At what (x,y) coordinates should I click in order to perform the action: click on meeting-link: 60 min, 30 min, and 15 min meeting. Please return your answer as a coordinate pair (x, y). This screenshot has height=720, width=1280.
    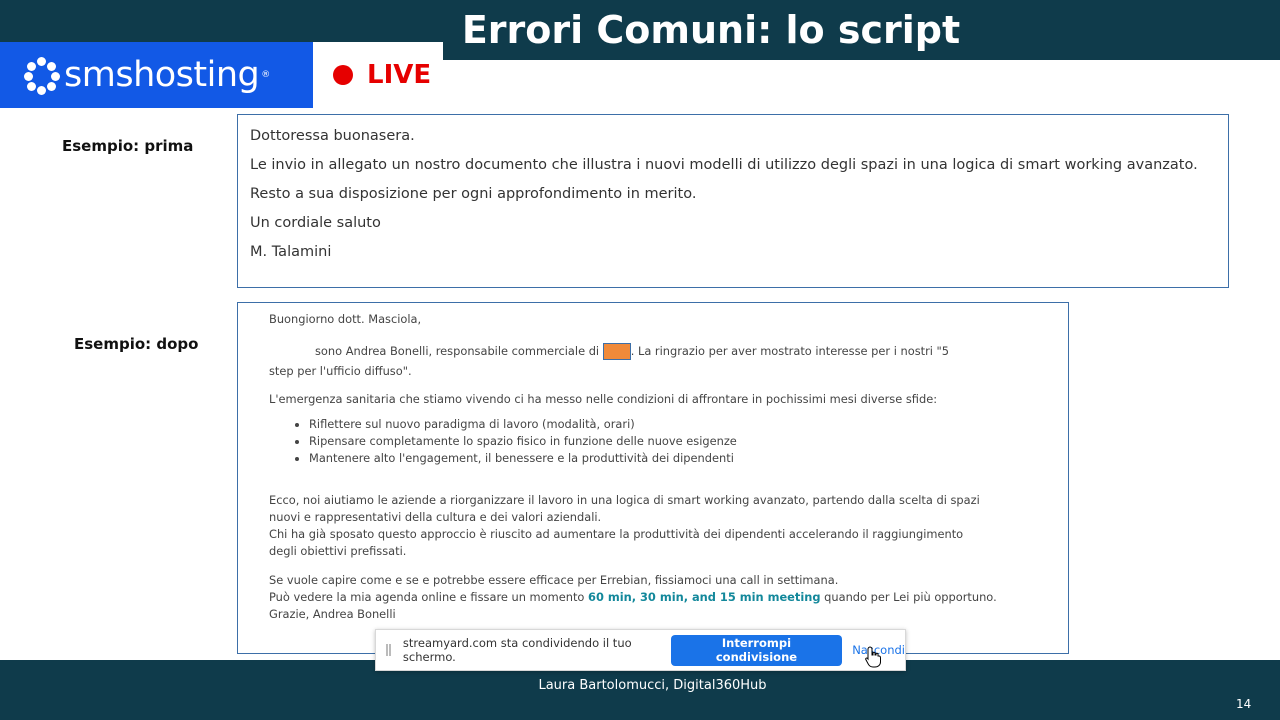
    Looking at the image, I should click on (704, 597).